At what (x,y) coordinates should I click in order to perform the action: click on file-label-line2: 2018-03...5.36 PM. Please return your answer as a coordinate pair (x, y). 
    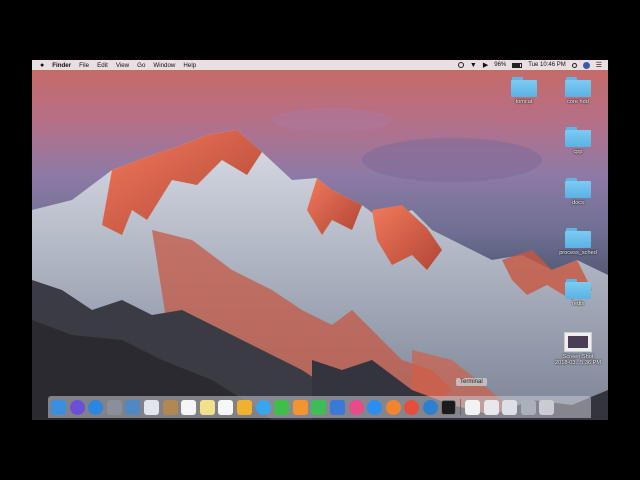
    Looking at the image, I should click on (578, 363).